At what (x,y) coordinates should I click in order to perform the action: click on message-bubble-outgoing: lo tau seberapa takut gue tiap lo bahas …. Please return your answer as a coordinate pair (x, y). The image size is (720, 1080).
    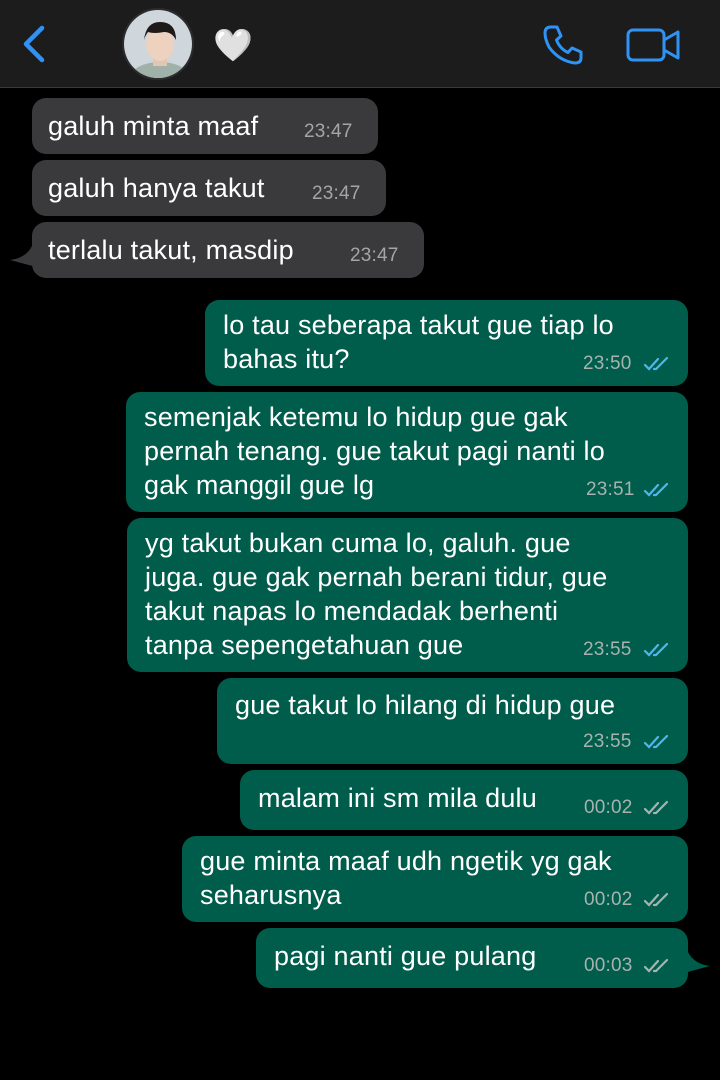
    Looking at the image, I should click on (446, 343).